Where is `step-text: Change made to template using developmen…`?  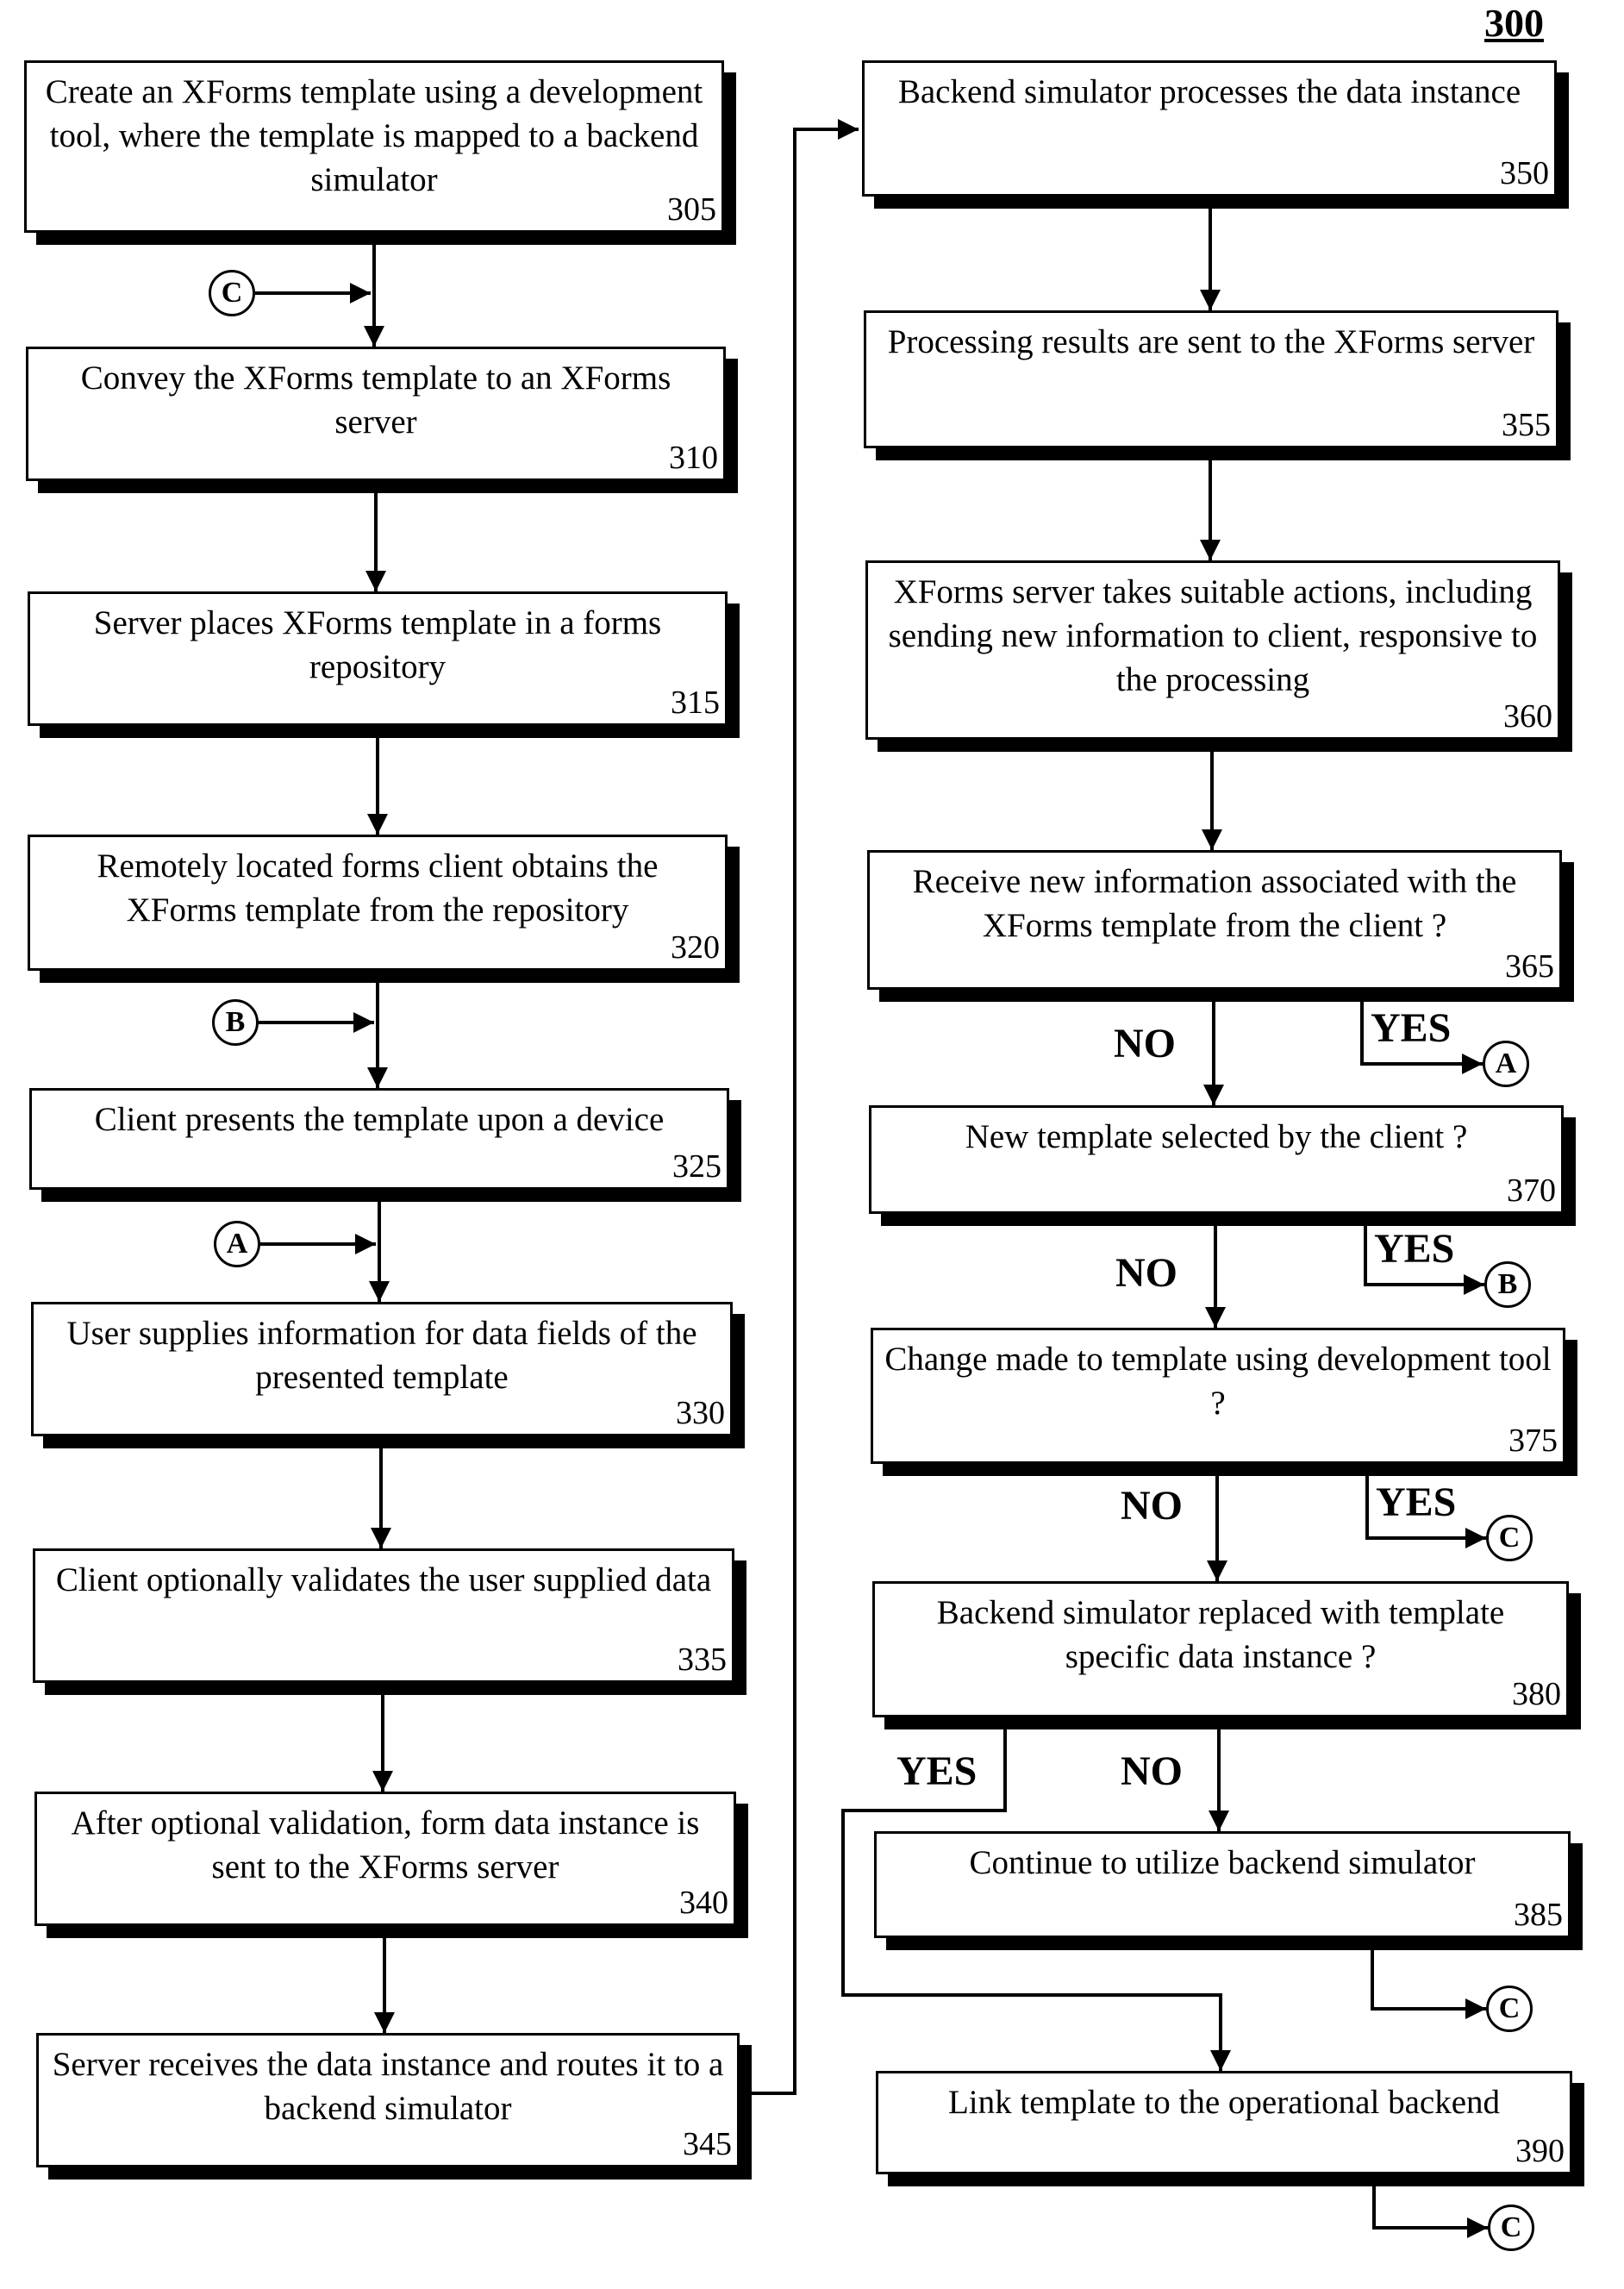
step-text: Change made to template using developmen… is located at coordinates (1218, 1381).